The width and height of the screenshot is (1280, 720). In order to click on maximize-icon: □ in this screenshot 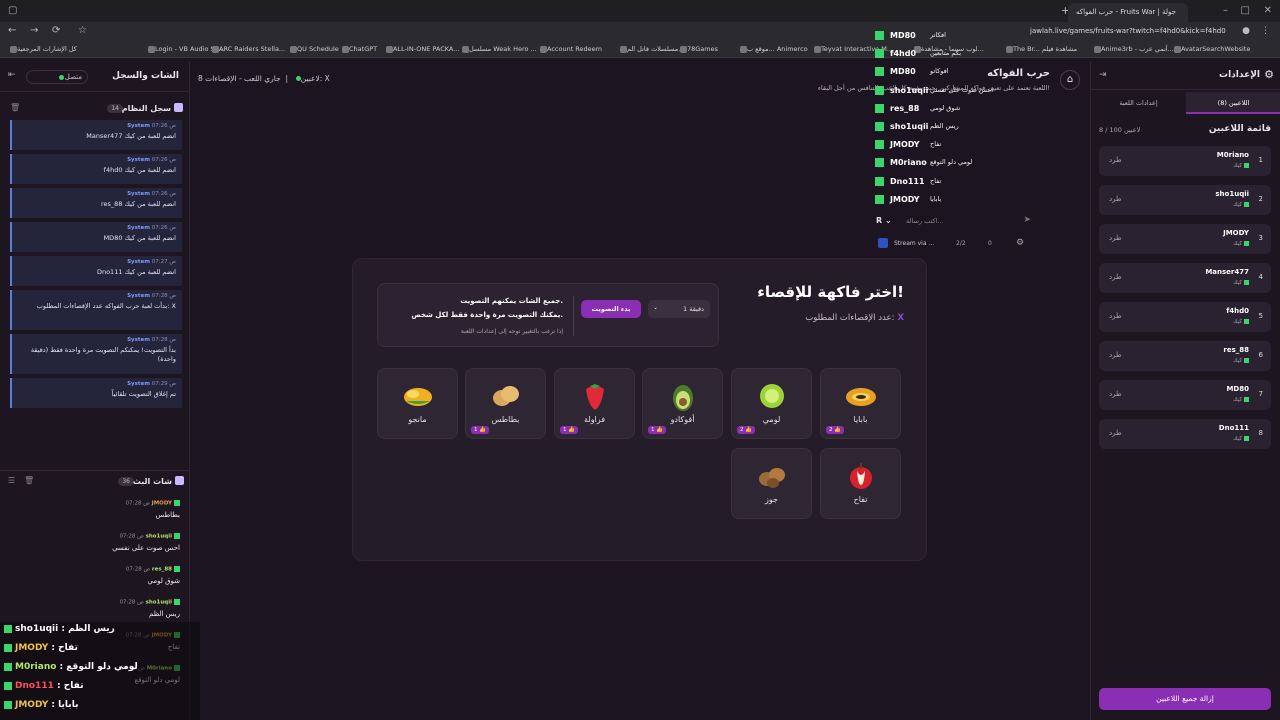, I will do `click(1245, 10)`.